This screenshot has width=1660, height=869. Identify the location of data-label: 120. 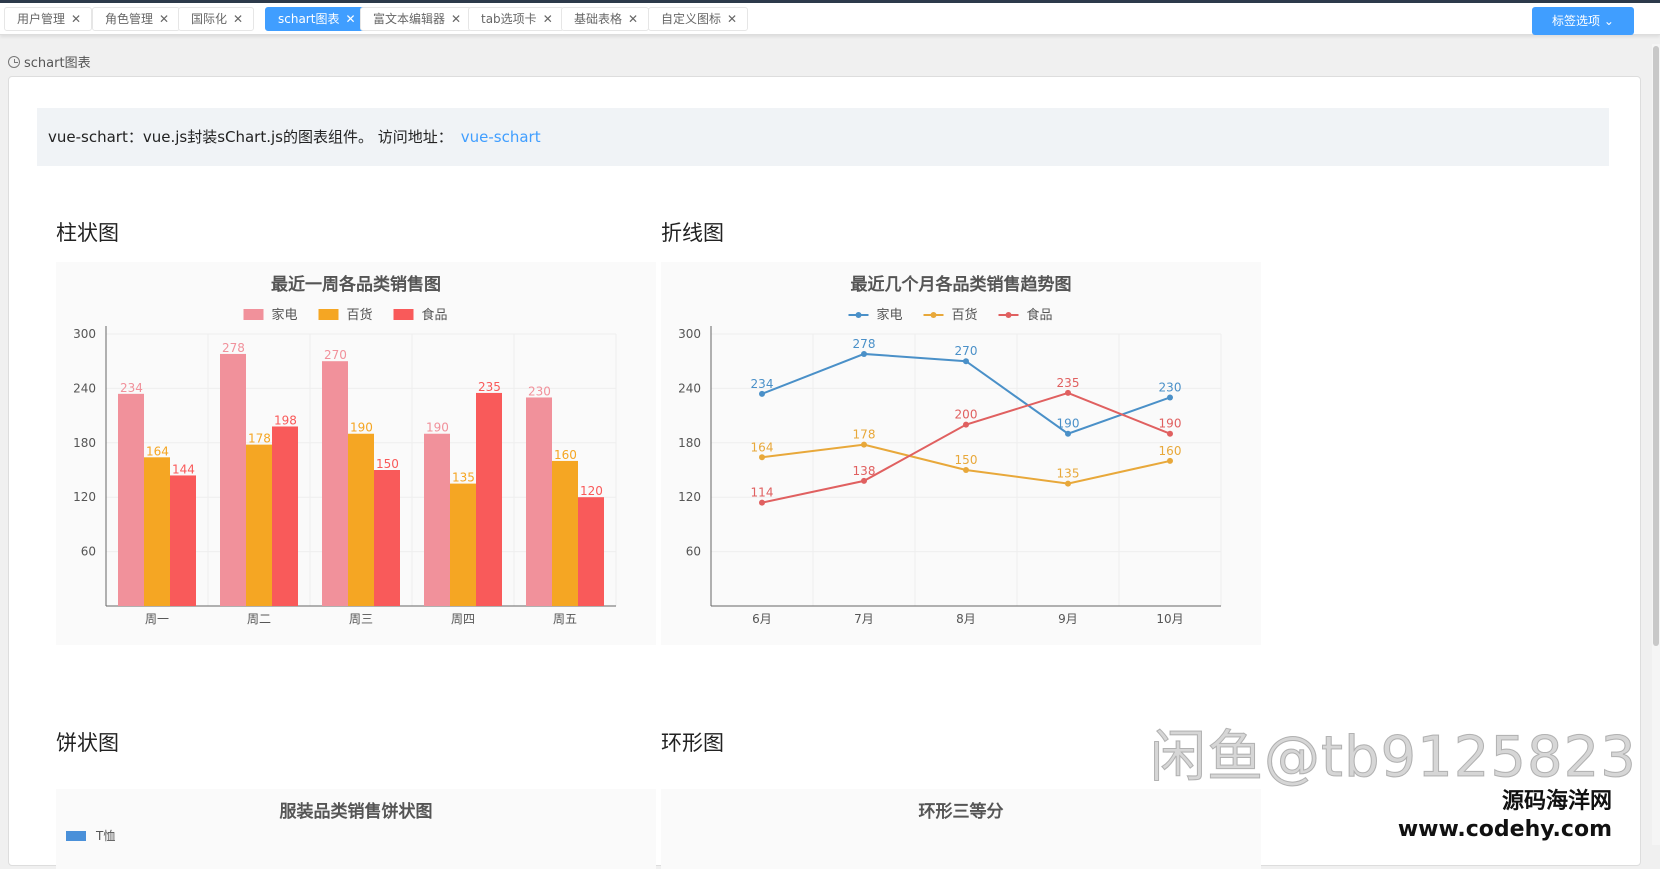
(591, 491).